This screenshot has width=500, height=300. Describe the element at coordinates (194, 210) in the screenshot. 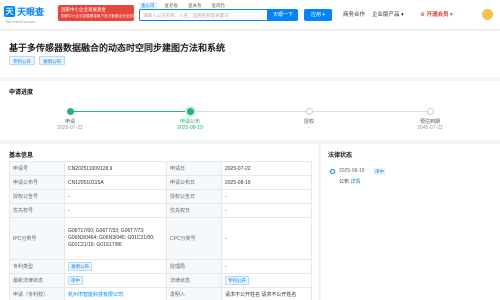

I see `cell-key: 优先权日` at that location.